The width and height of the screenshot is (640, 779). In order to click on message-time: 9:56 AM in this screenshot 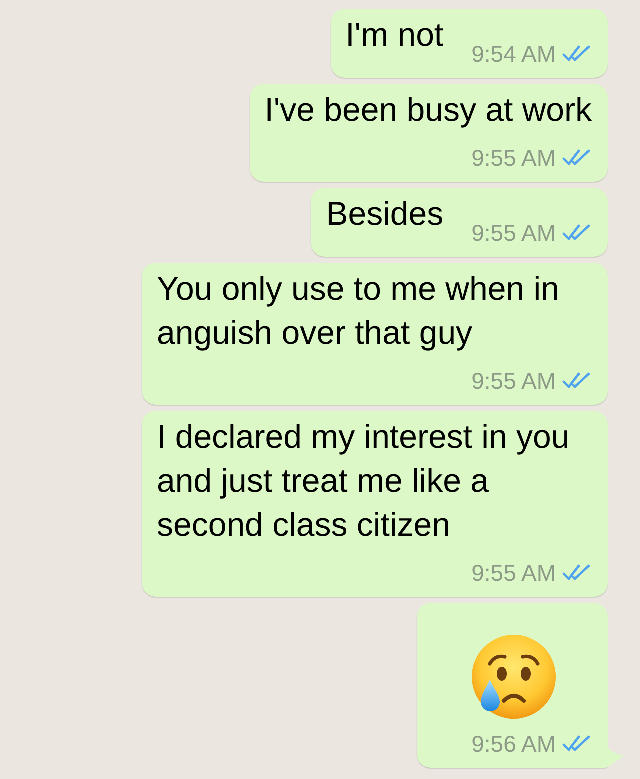, I will do `click(514, 744)`.